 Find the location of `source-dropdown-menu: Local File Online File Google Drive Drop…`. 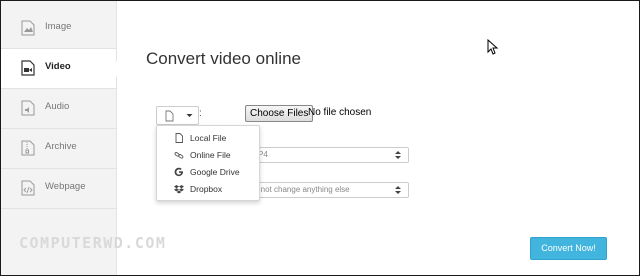

source-dropdown-menu: Local File Online File Google Drive Drop… is located at coordinates (208, 163).